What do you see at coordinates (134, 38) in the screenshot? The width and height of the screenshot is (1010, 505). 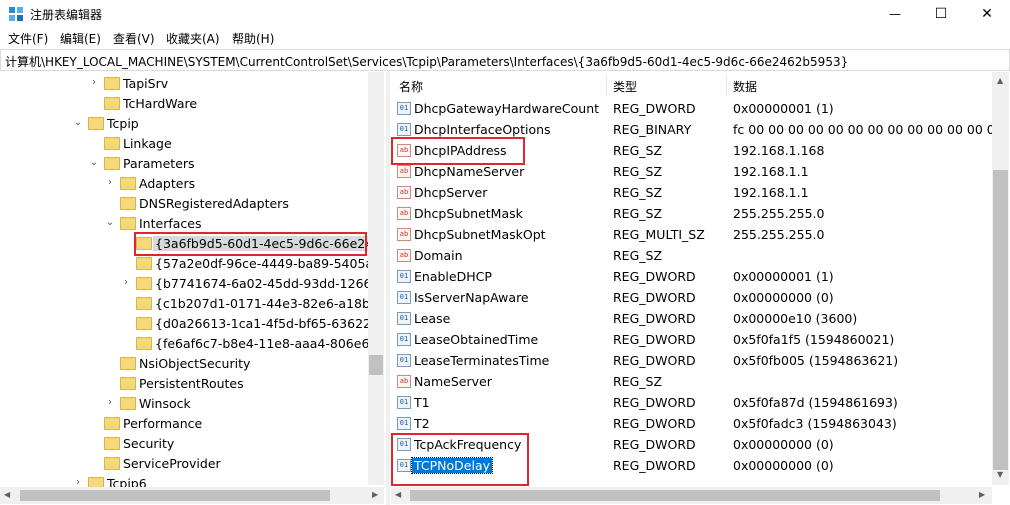 I see `menu-view: 查看(V)` at bounding box center [134, 38].